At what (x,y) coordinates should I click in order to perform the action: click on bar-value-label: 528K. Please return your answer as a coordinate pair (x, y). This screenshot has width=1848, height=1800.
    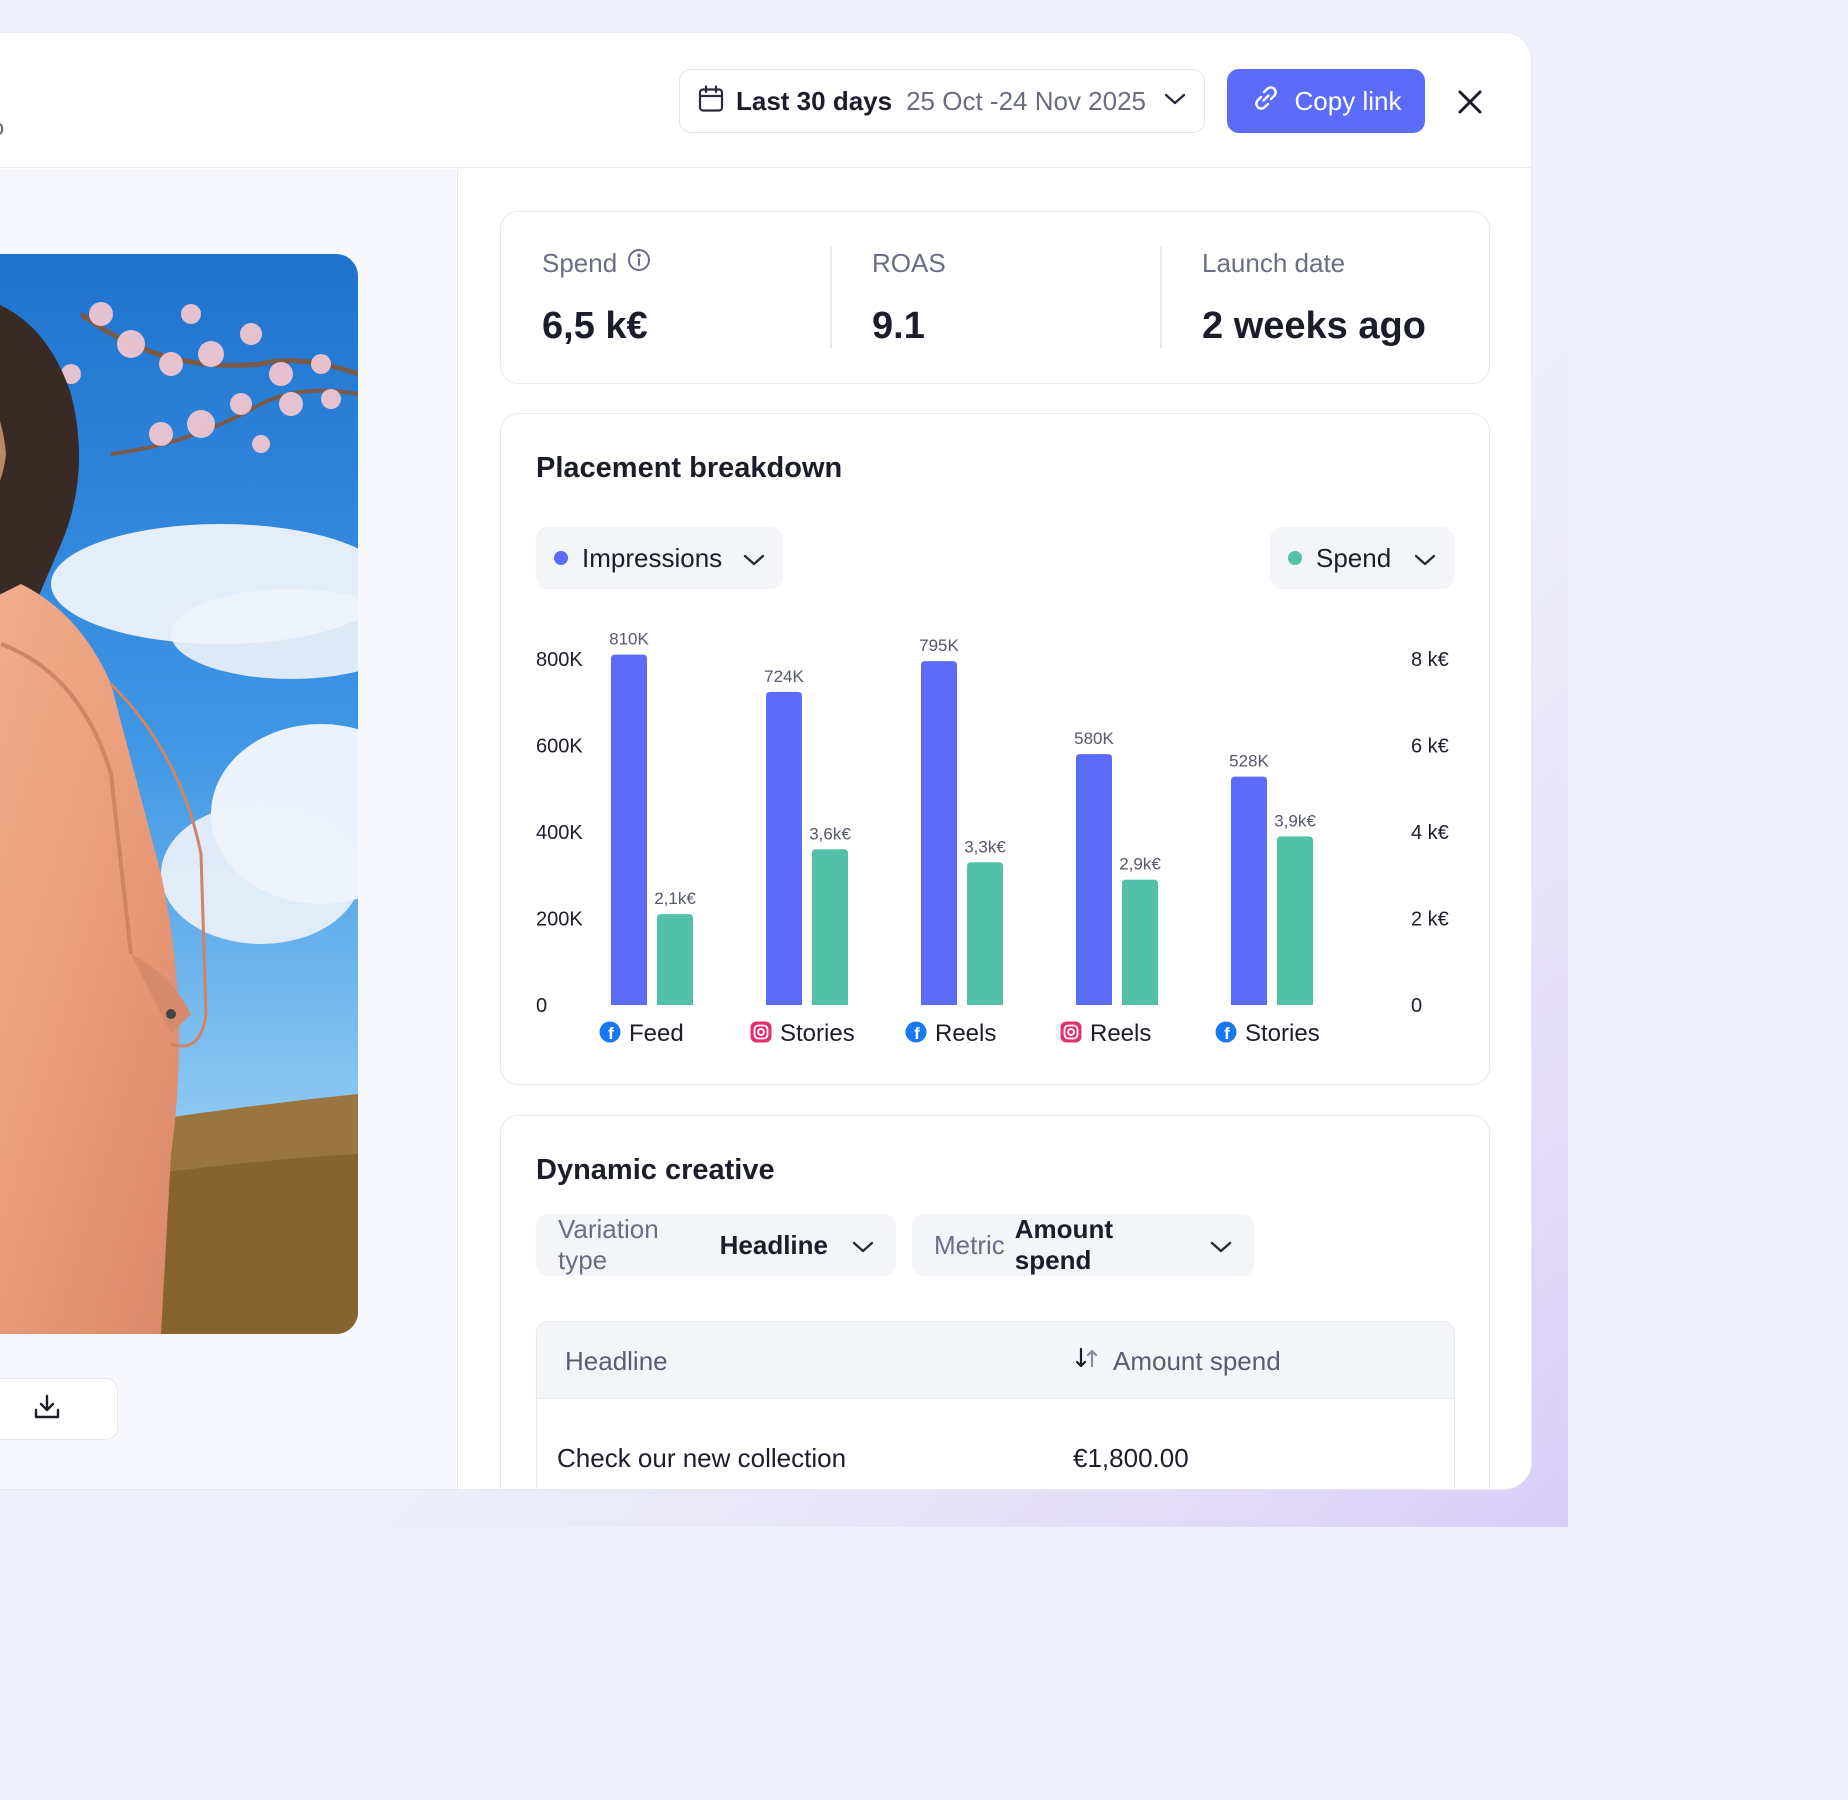
    Looking at the image, I should click on (1249, 761).